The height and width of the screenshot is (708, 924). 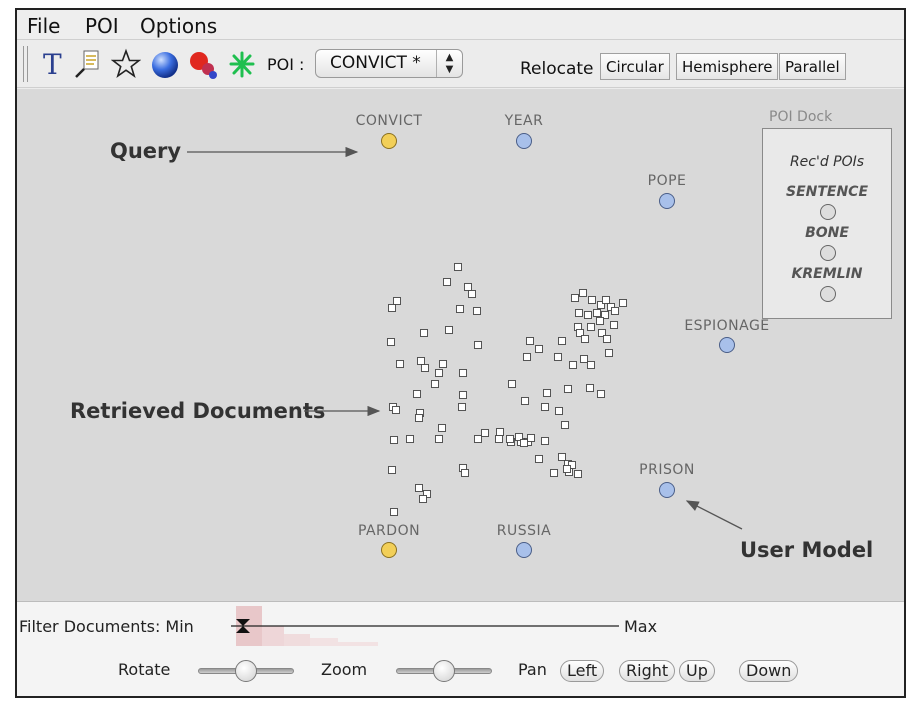 What do you see at coordinates (178, 26) in the screenshot?
I see `menu-options: Options` at bounding box center [178, 26].